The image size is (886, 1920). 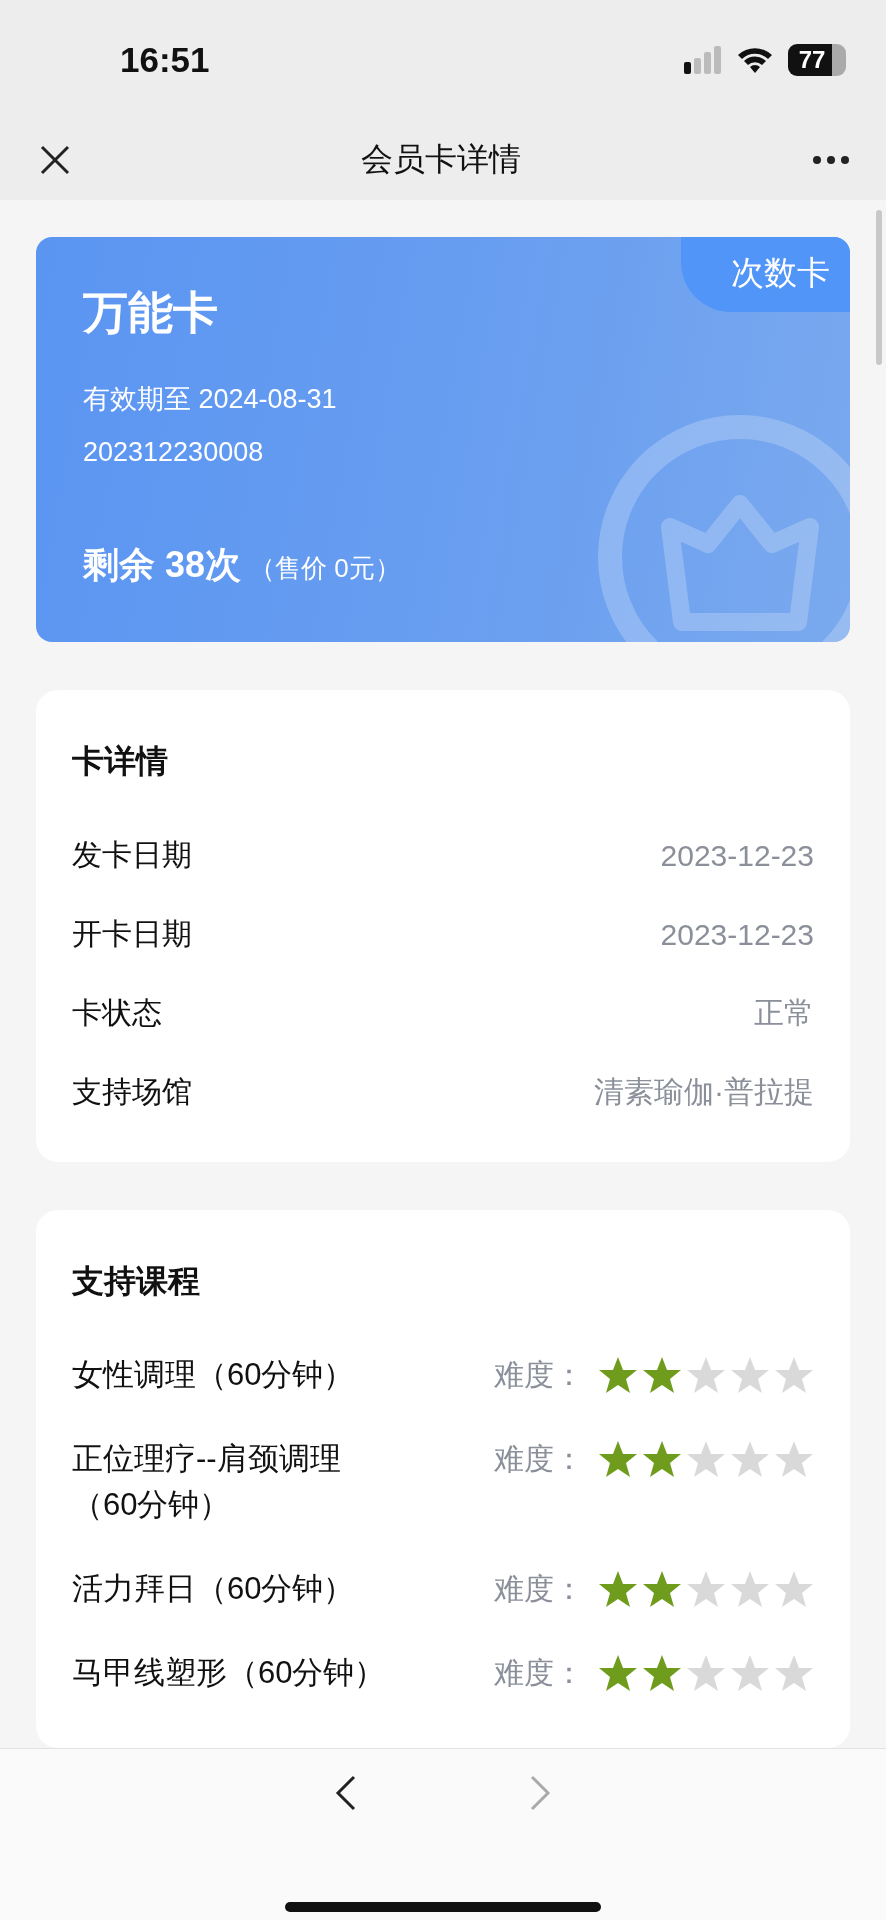 What do you see at coordinates (755, 60) in the screenshot?
I see `wifi-icon` at bounding box center [755, 60].